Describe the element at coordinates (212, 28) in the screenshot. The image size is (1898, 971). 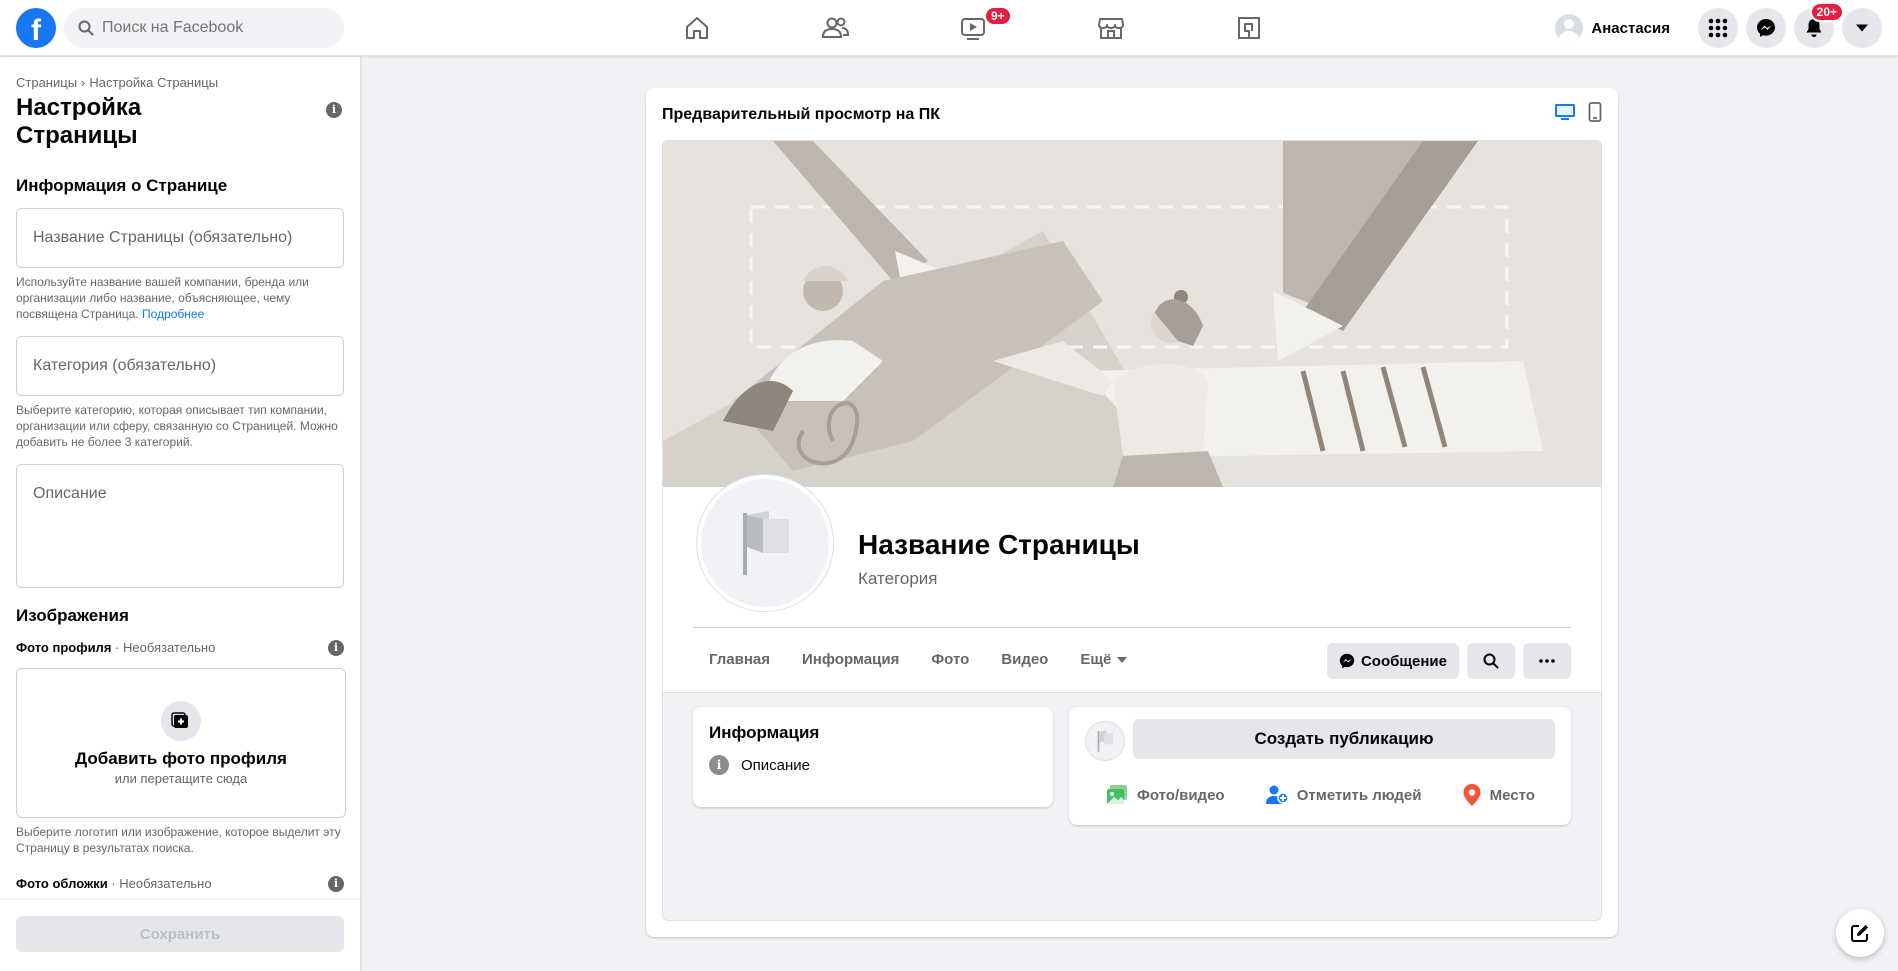
I see `search-input` at that location.